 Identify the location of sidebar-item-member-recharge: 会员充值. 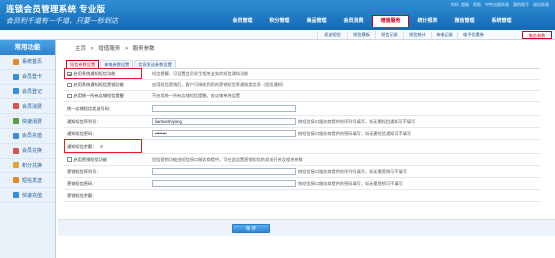
(27, 136).